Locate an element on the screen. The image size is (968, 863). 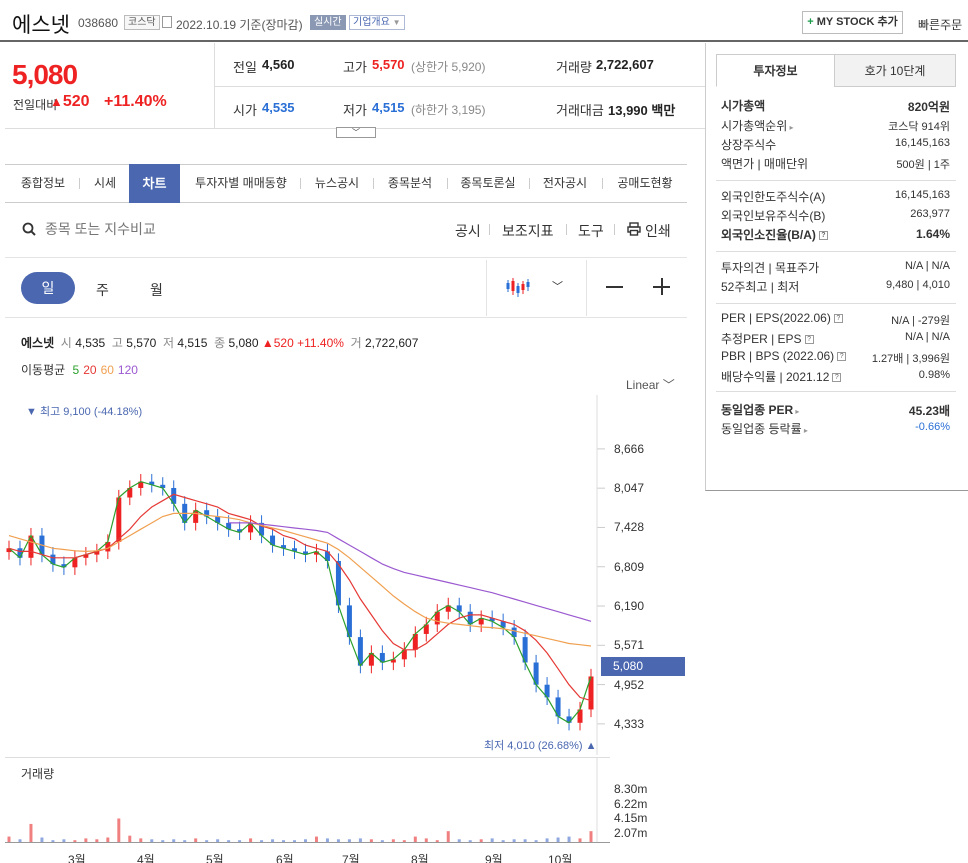
y-tick-label: 4,952 is located at coordinates (629, 684).